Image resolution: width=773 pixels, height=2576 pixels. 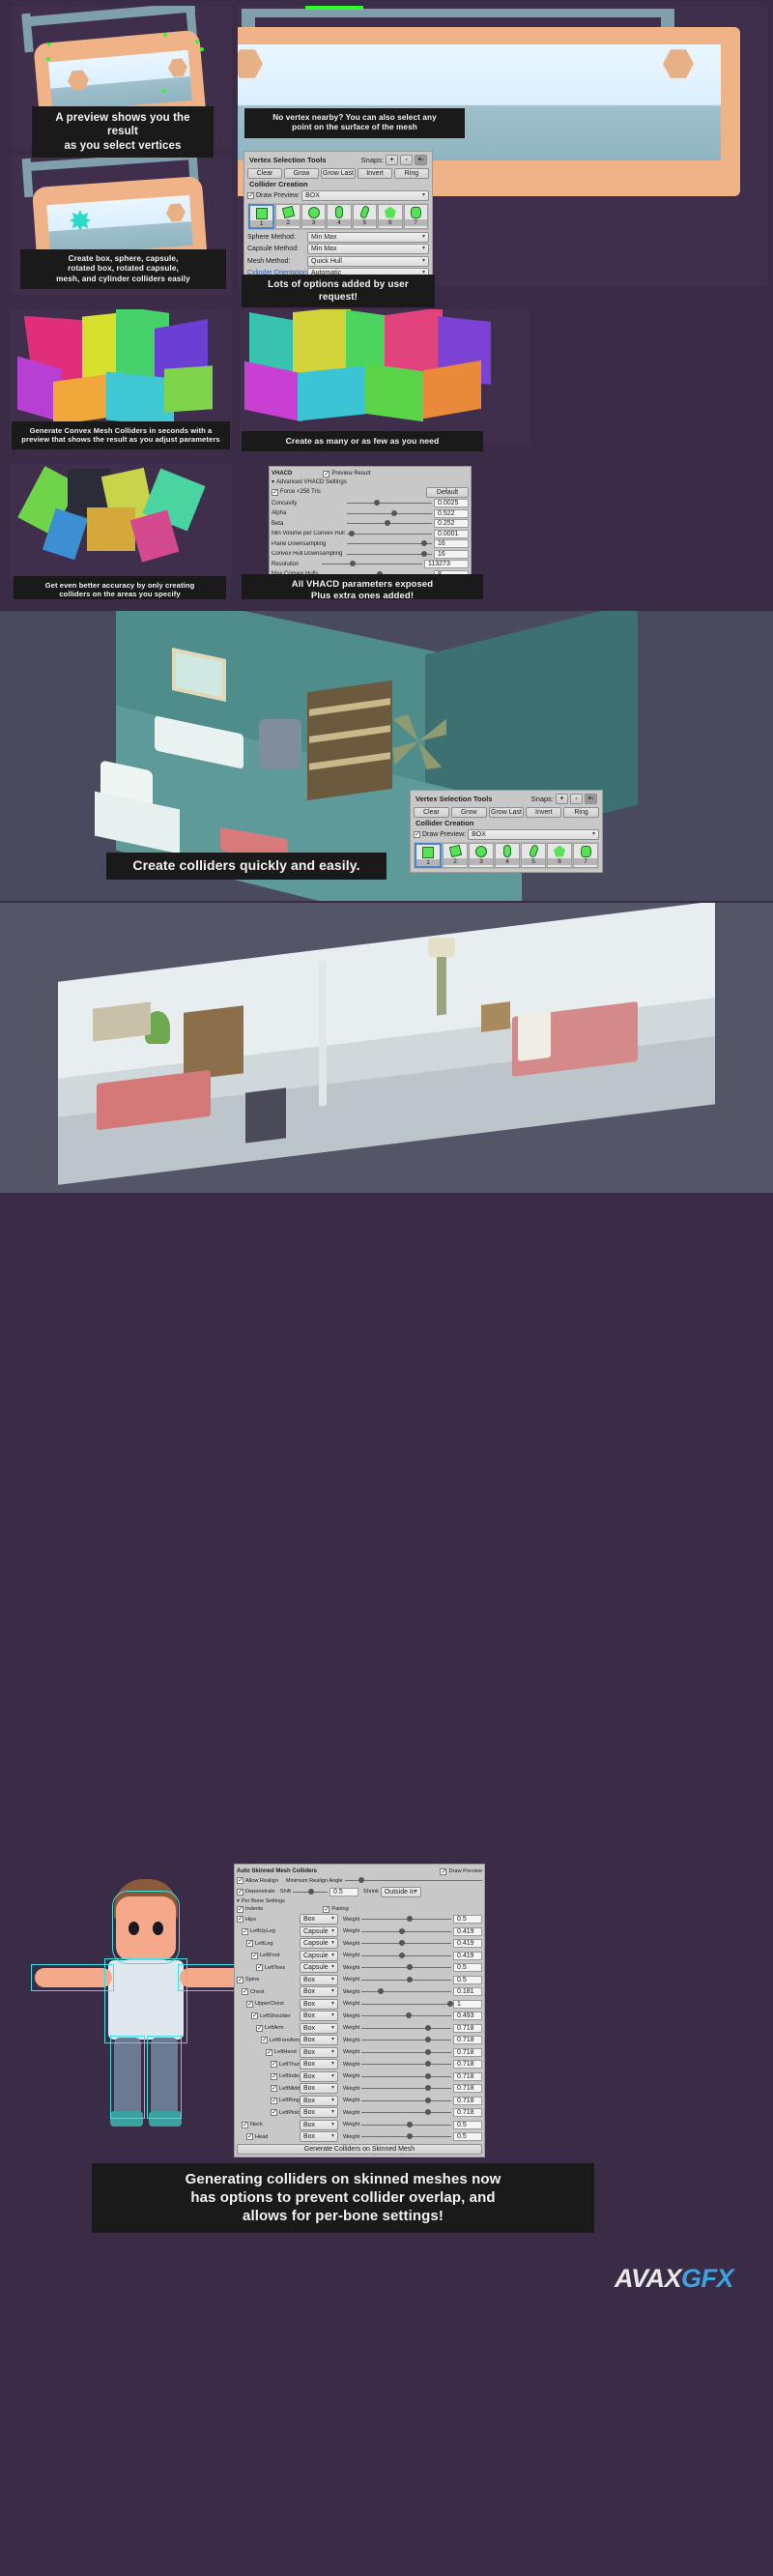 I want to click on invert-button: Invert, so click(x=544, y=812).